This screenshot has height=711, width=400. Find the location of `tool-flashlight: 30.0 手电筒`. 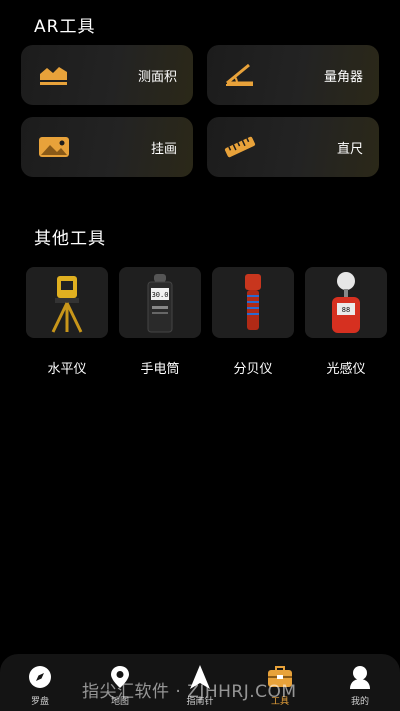

tool-flashlight: 30.0 手电筒 is located at coordinates (160, 322).